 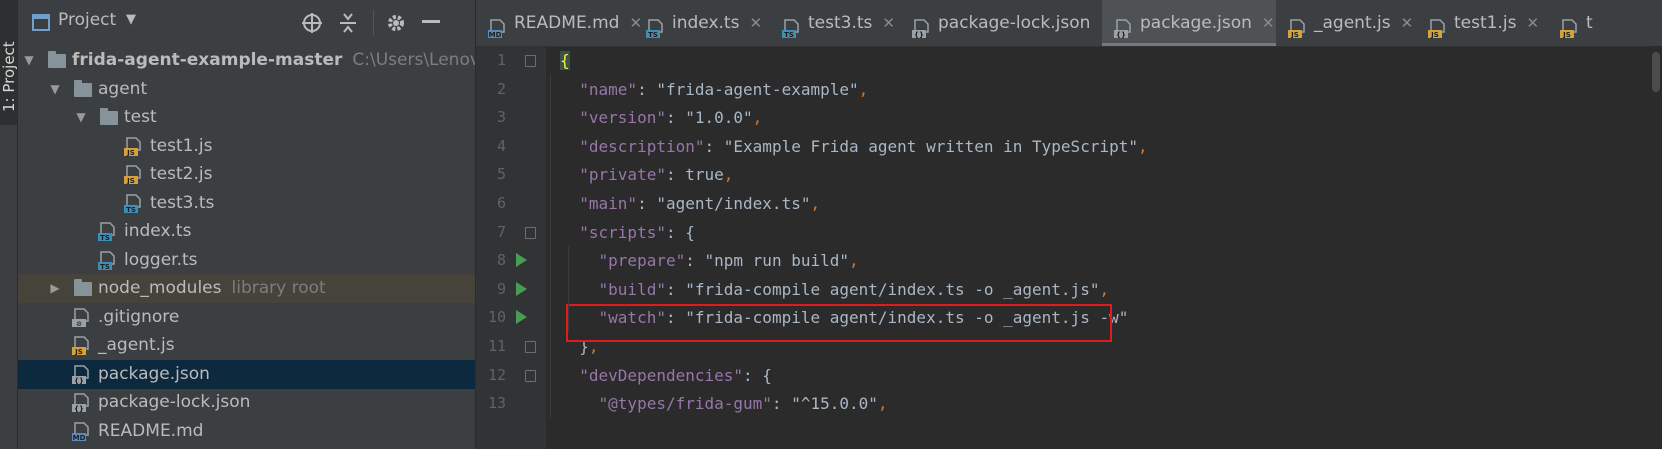 I want to click on locate-target-icon, so click(x=312, y=23).